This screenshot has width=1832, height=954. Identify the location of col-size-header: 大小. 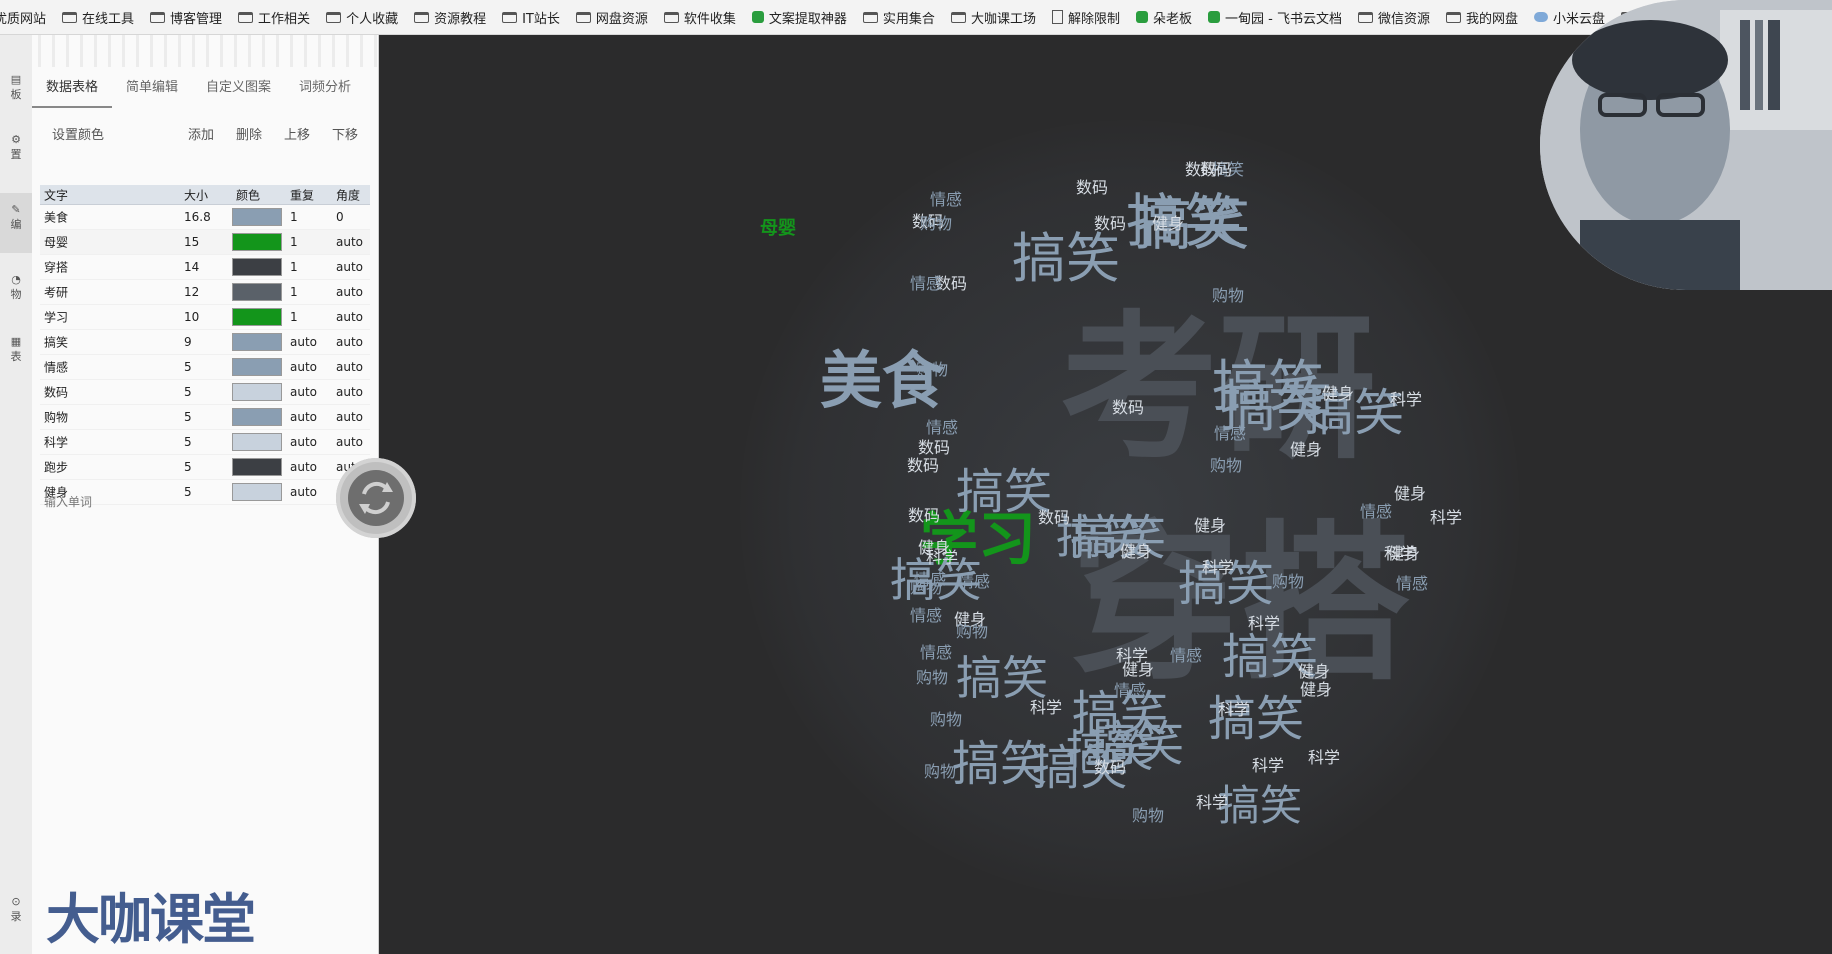
(196, 194).